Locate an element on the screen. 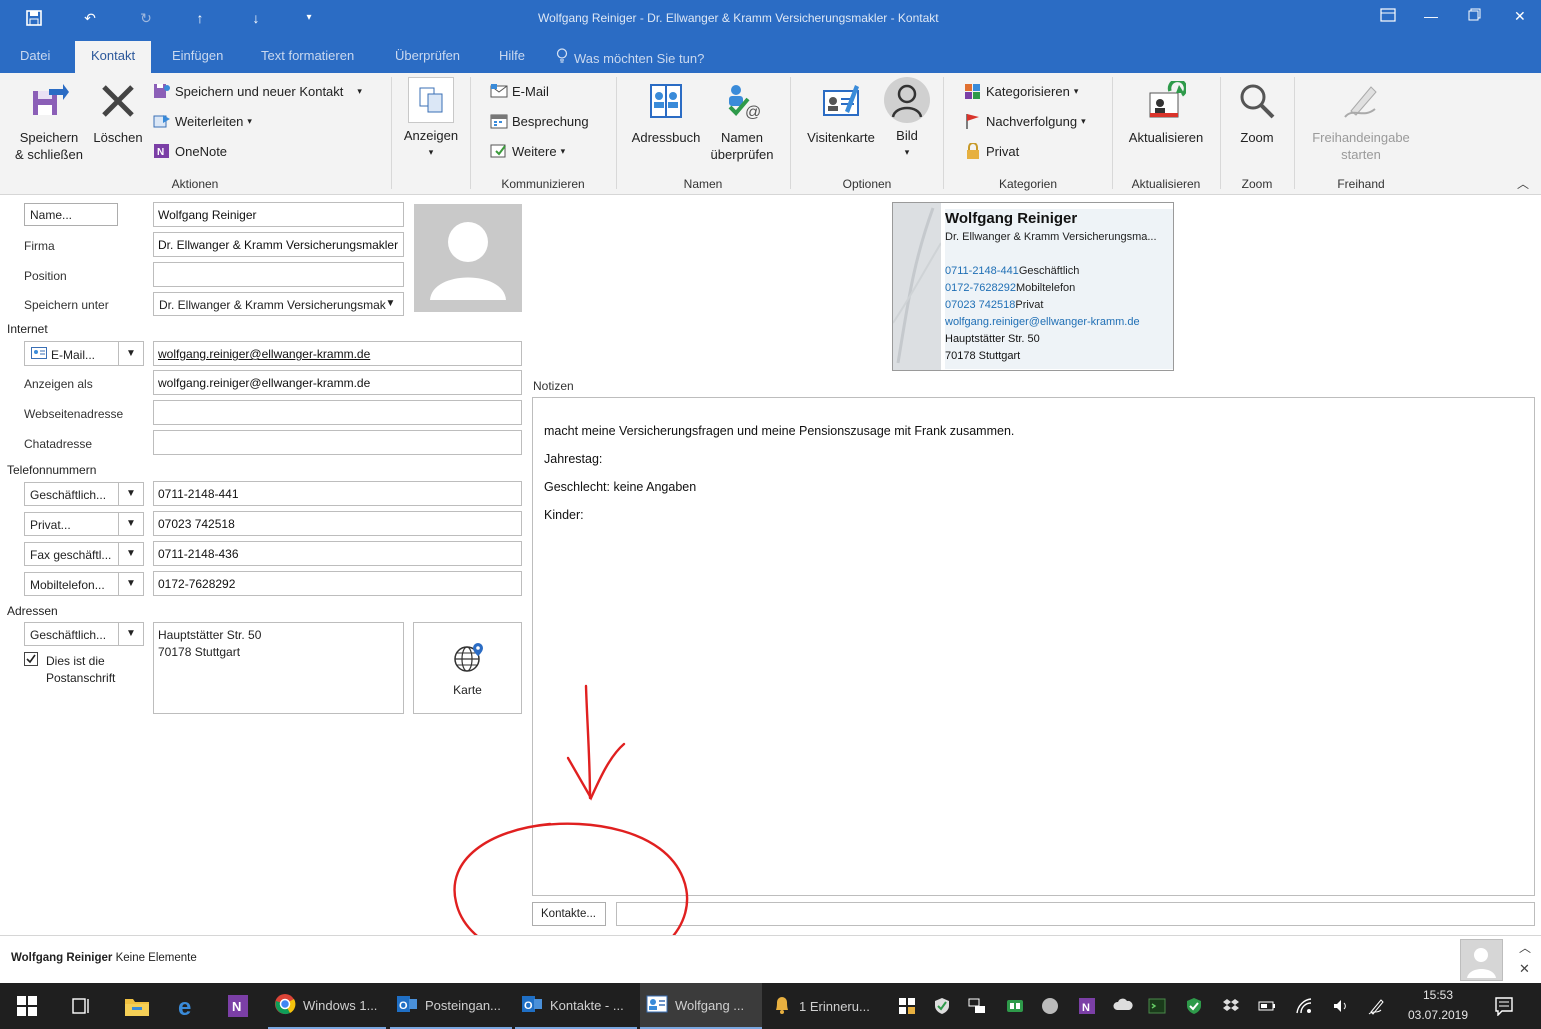  phone-type-select: Mobiltelefon... ▼ is located at coordinates (84, 584).